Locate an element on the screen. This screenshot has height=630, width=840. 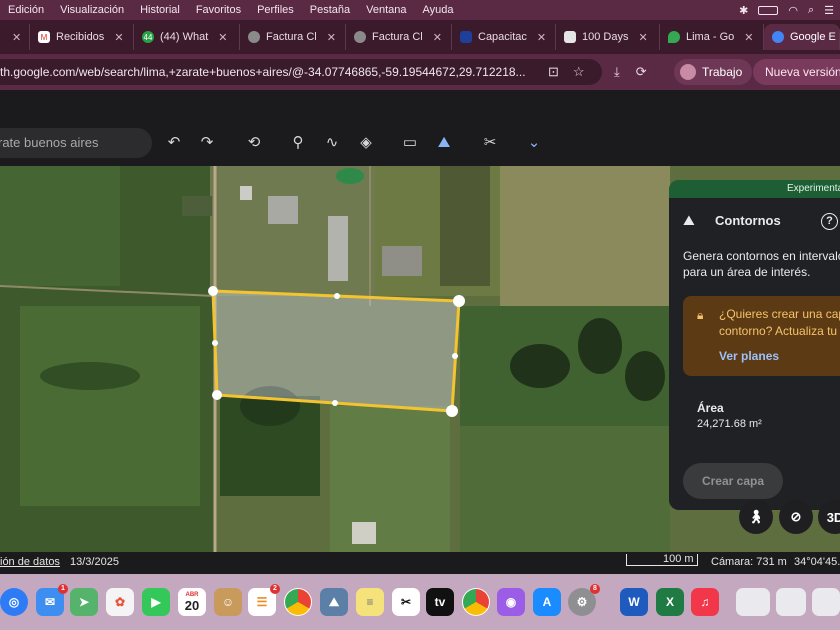
bookmark-star-icon: ☆ is located at coordinates (579, 72).